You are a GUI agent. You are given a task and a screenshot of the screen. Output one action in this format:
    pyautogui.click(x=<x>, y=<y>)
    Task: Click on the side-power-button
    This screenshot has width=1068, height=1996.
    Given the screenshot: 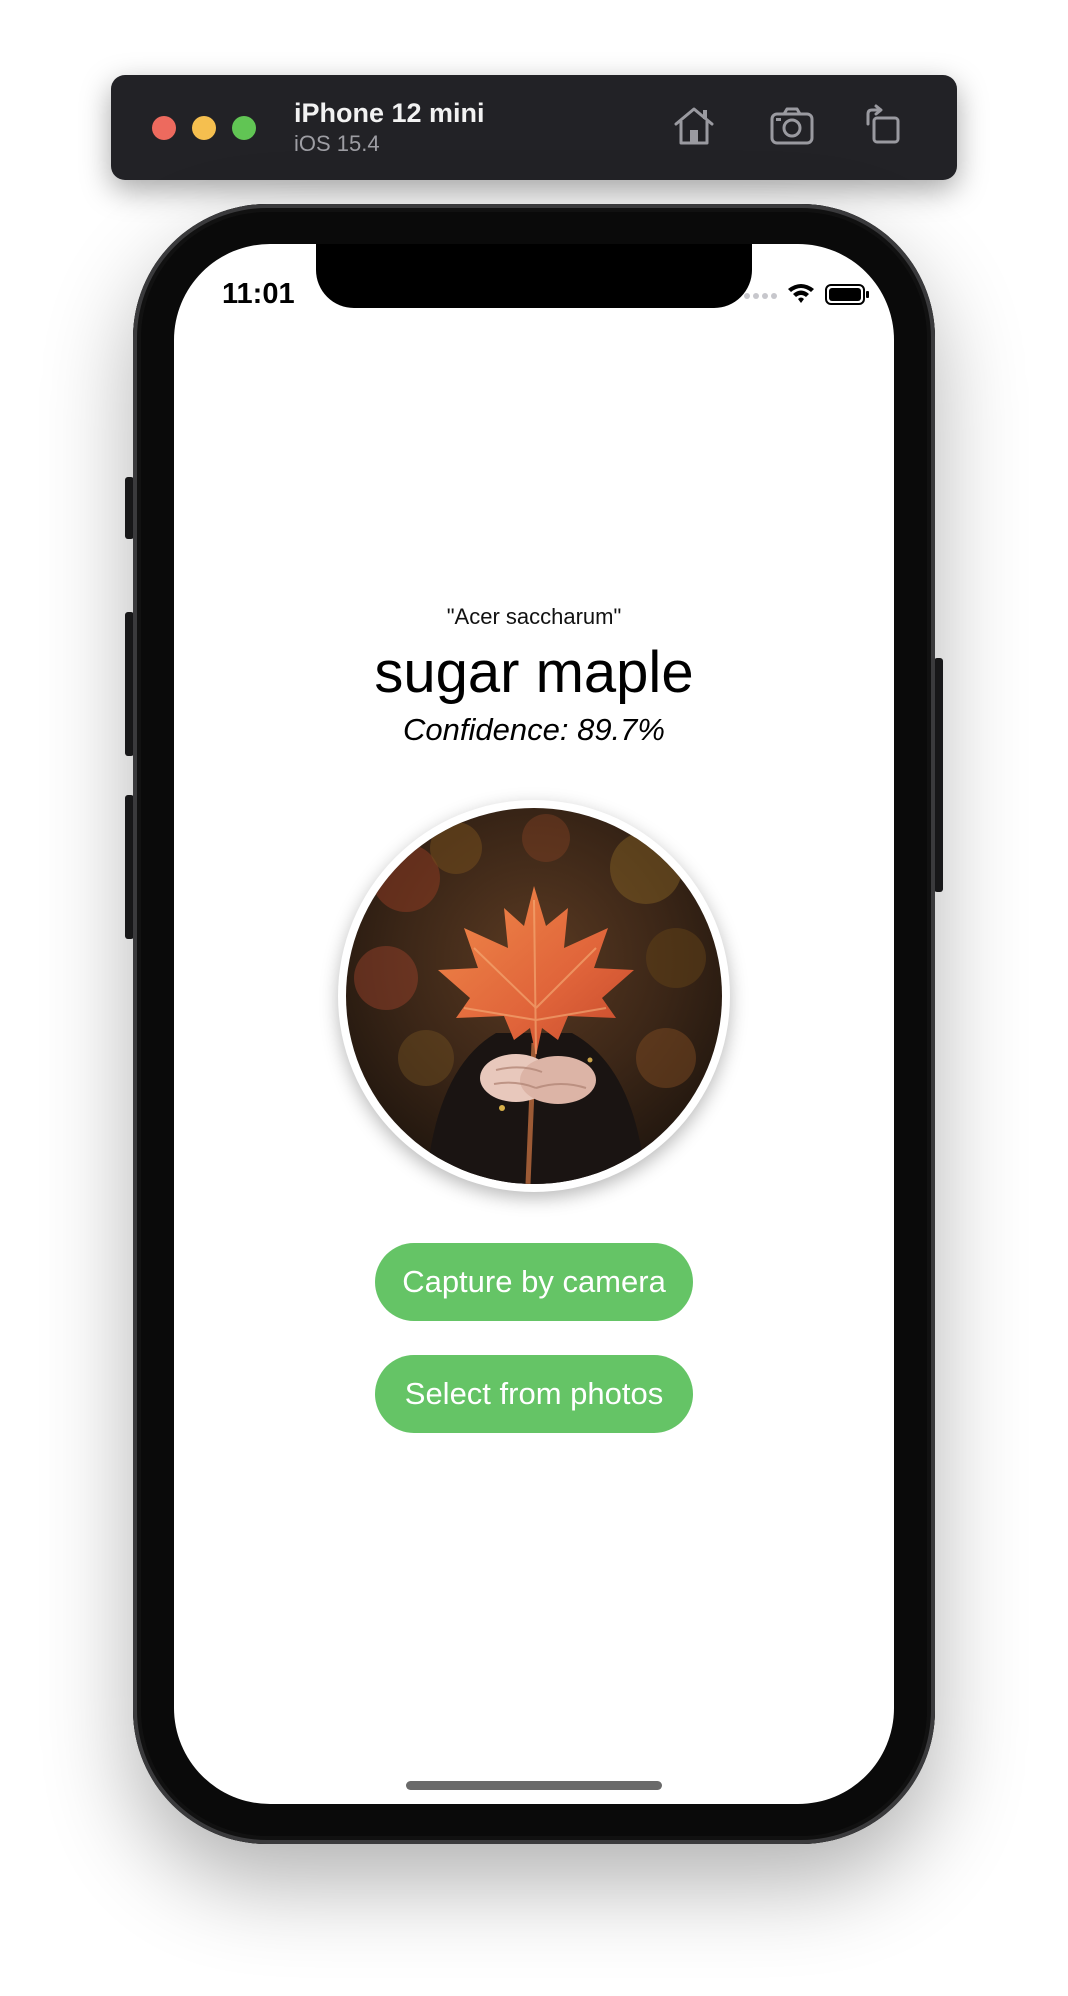 What is the action you would take?
    pyautogui.click(x=938, y=775)
    